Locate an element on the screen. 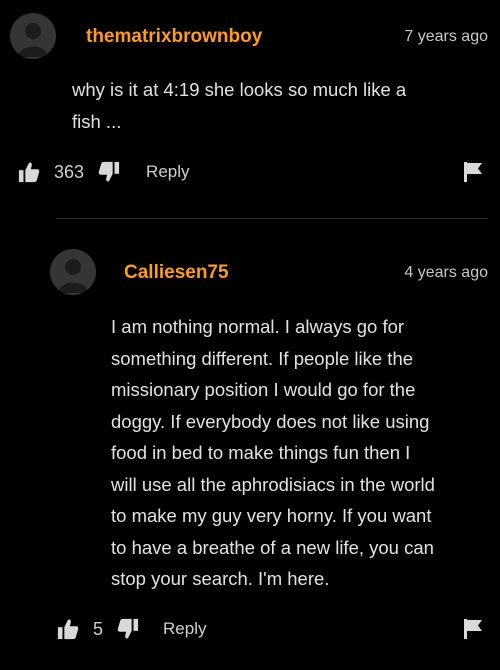 The image size is (500, 670). like-count: 363 is located at coordinates (69, 171).